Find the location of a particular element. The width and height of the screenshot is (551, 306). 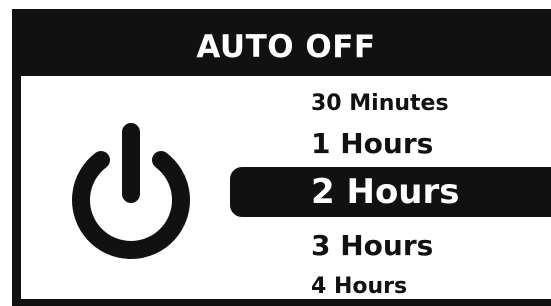

option-30-minutes: 30 Minutes is located at coordinates (380, 104).